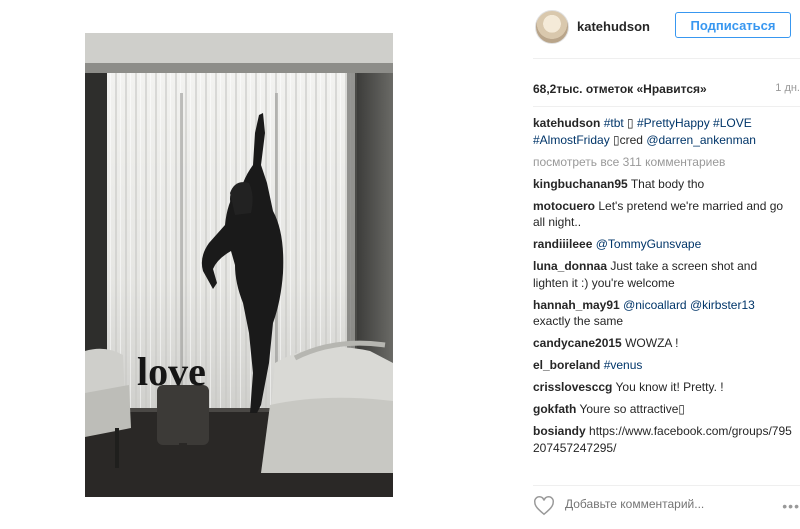 This screenshot has width=800, height=529. Describe the element at coordinates (613, 26) in the screenshot. I see `author-username: katehudson` at that location.